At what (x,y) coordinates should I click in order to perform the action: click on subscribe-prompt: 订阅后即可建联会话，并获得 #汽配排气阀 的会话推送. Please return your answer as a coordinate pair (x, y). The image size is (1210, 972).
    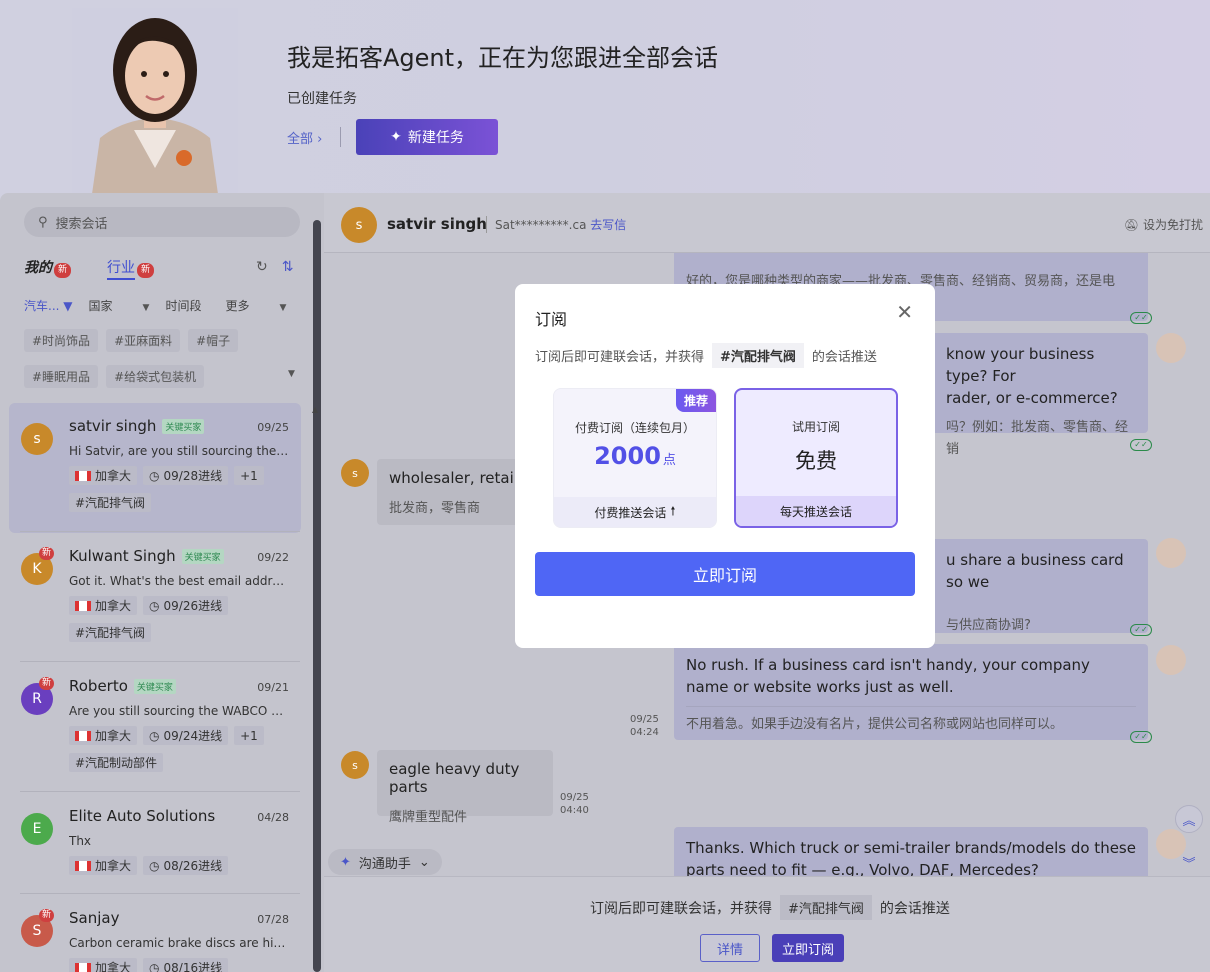
    Looking at the image, I should click on (770, 907).